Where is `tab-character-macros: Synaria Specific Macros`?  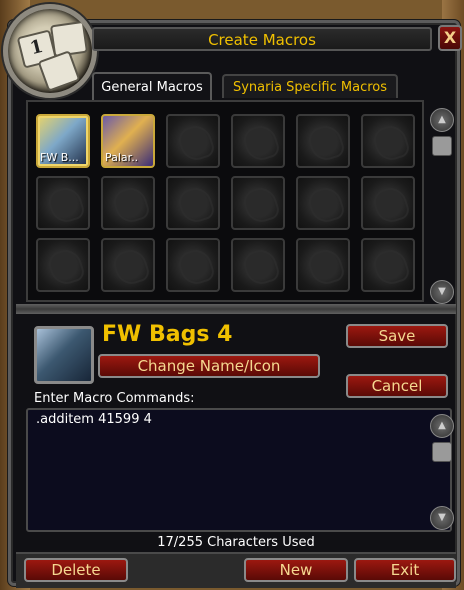
tab-character-macros: Synaria Specific Macros is located at coordinates (310, 86).